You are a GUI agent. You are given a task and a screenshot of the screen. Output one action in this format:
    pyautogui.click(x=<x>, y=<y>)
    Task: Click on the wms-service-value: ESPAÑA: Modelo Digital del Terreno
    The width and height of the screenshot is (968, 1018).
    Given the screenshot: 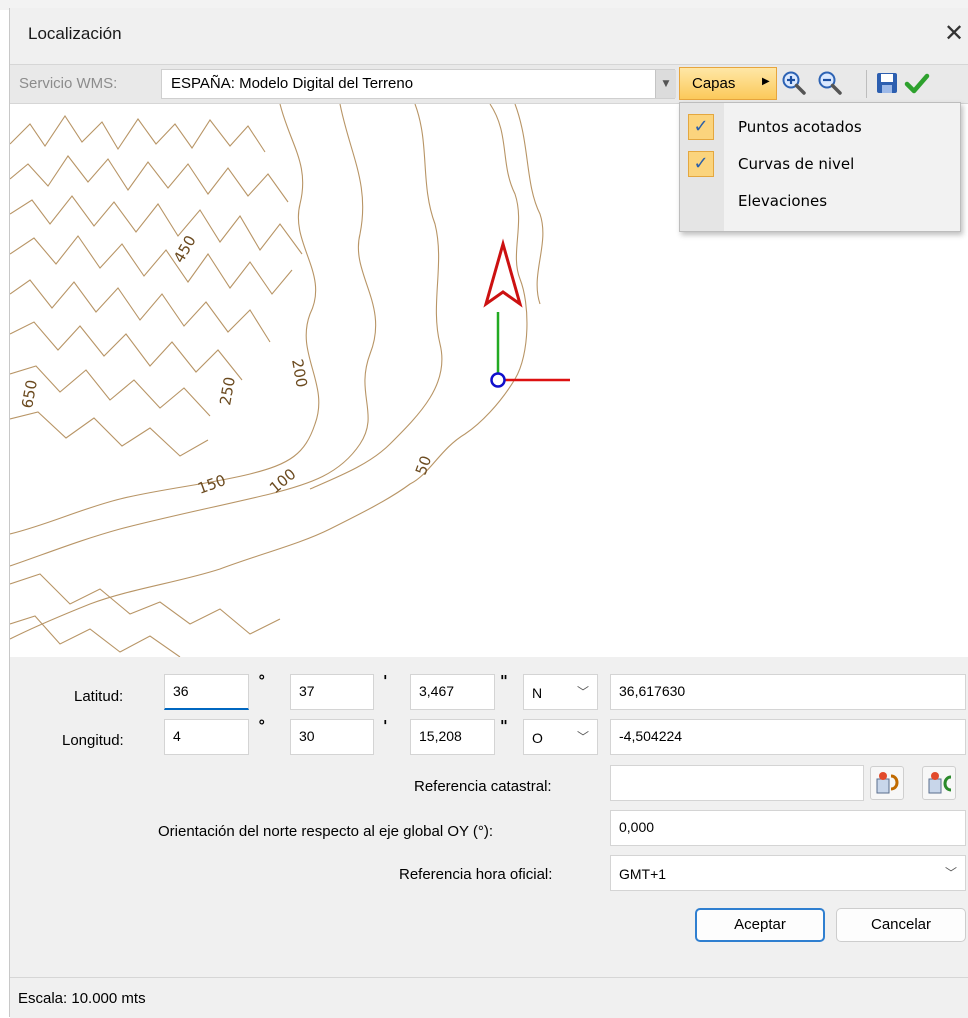 What is the action you would take?
    pyautogui.click(x=292, y=83)
    